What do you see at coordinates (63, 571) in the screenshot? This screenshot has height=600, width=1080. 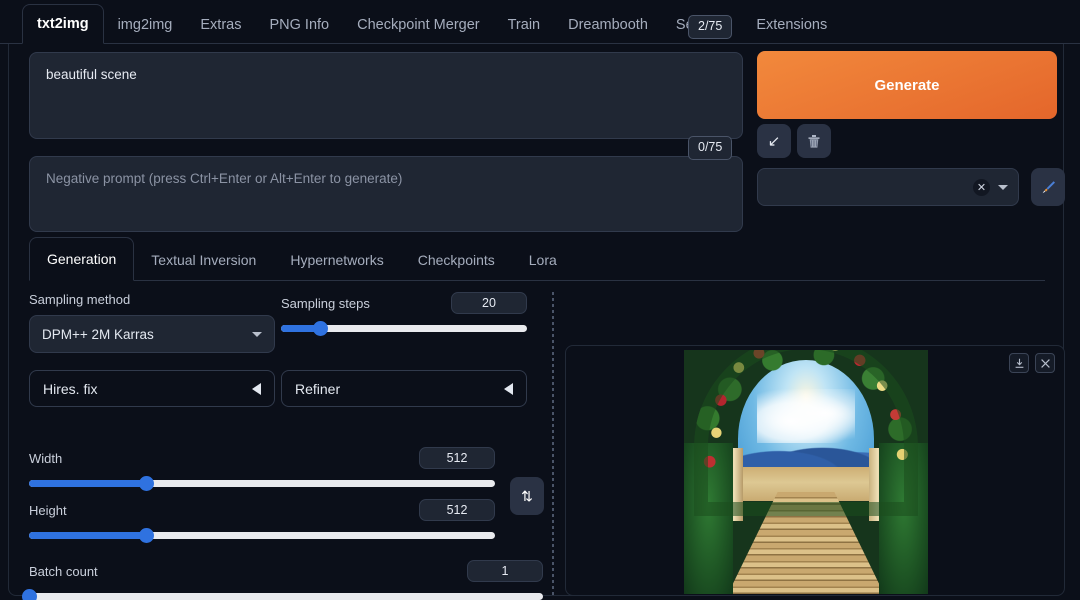 I see `batch-count-label: Batch count` at bounding box center [63, 571].